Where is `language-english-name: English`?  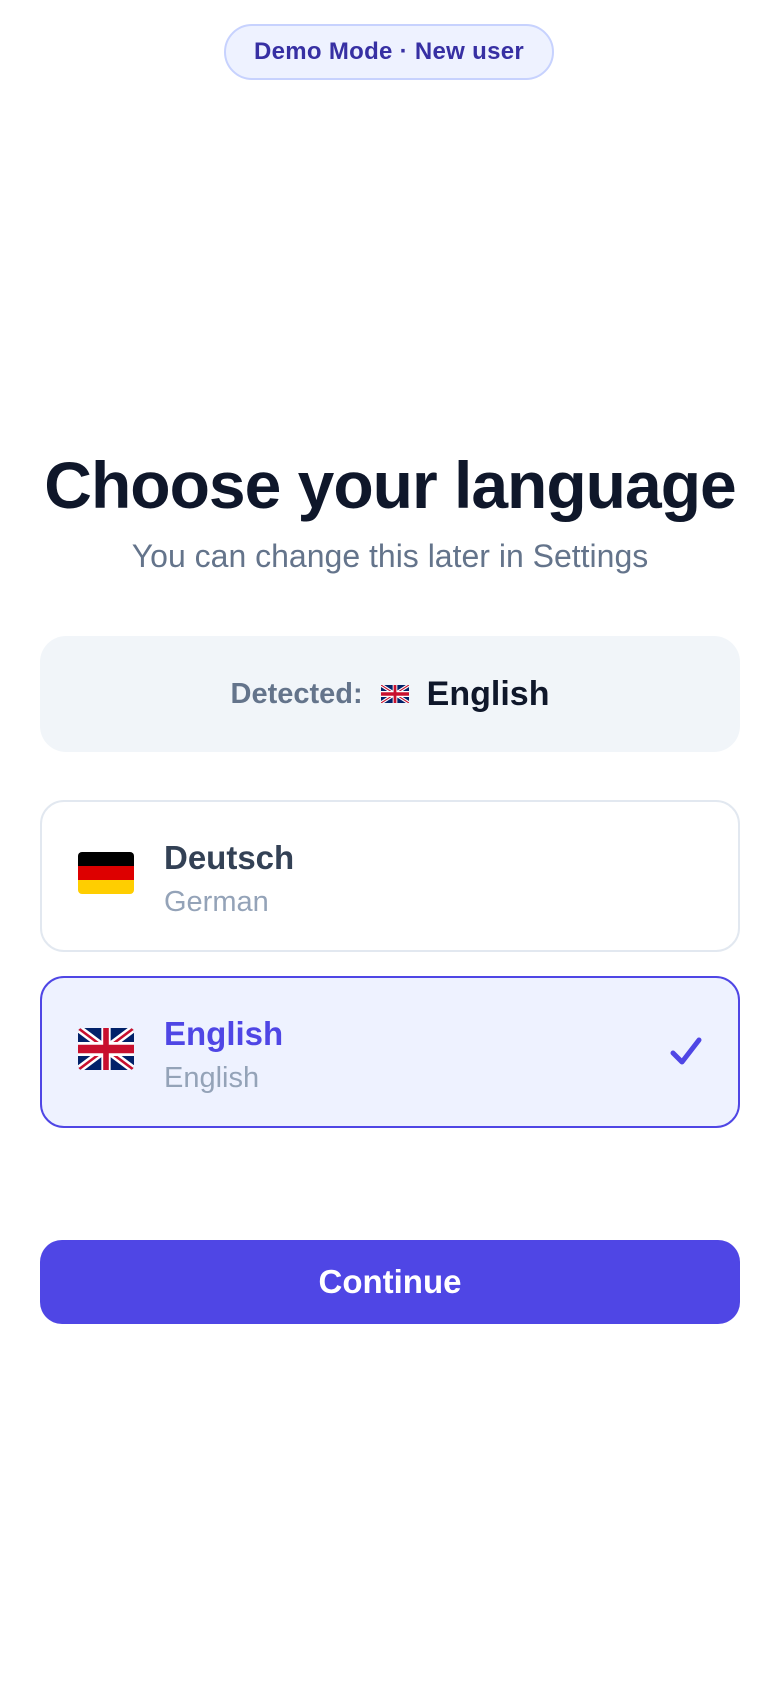 language-english-name: English is located at coordinates (212, 1078).